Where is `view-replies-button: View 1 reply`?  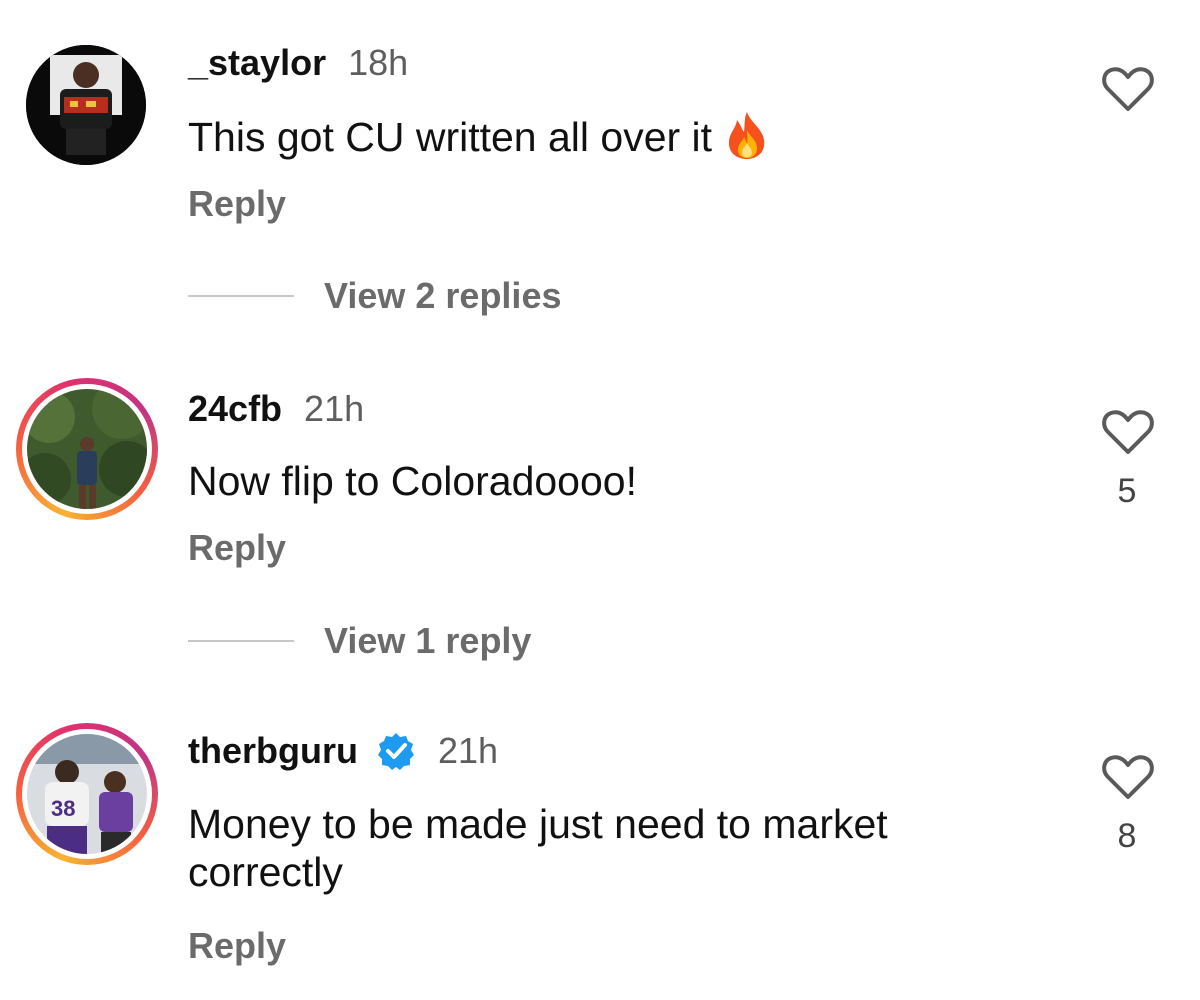
view-replies-button: View 1 reply is located at coordinates (359, 641).